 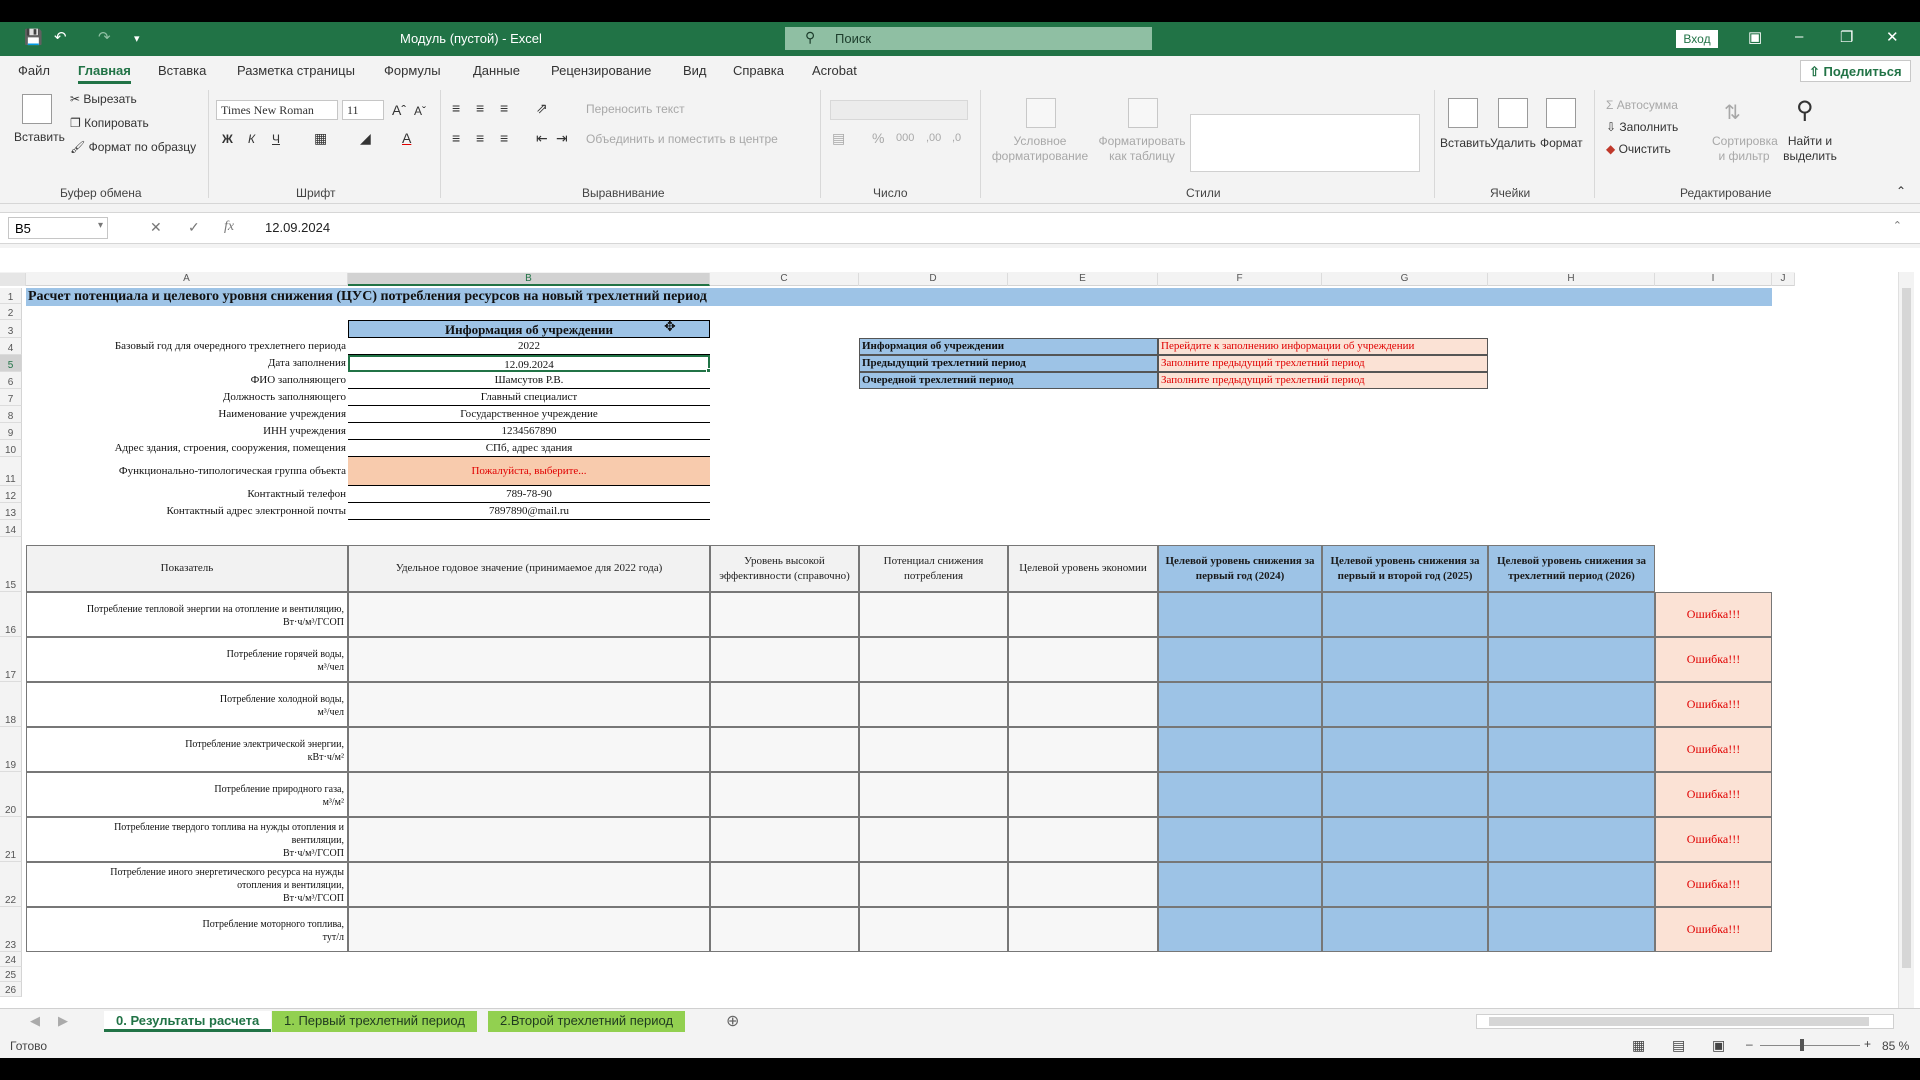 What do you see at coordinates (529, 414) in the screenshot?
I see `info-value: Государственное учреждение` at bounding box center [529, 414].